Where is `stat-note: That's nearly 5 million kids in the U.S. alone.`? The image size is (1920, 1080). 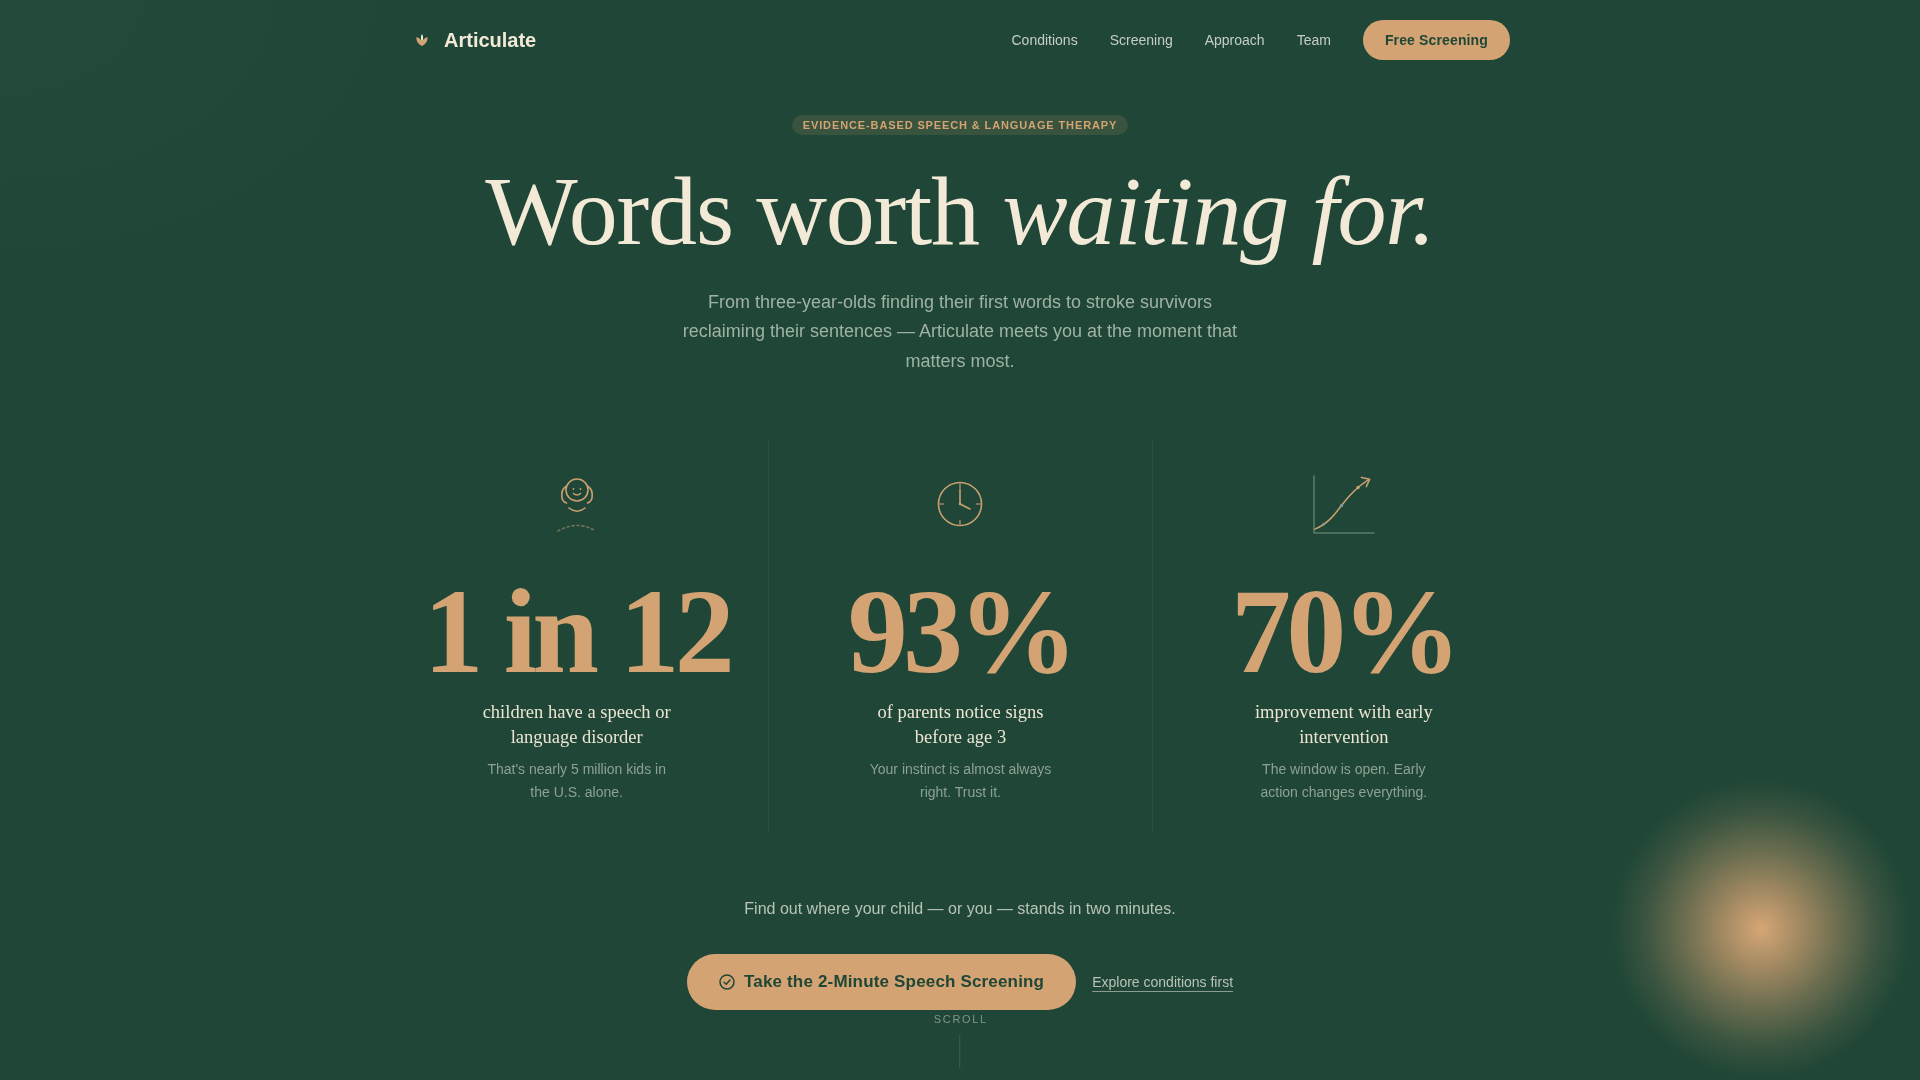
stat-note: That's nearly 5 million kids in the U.S. alone. is located at coordinates (576, 781).